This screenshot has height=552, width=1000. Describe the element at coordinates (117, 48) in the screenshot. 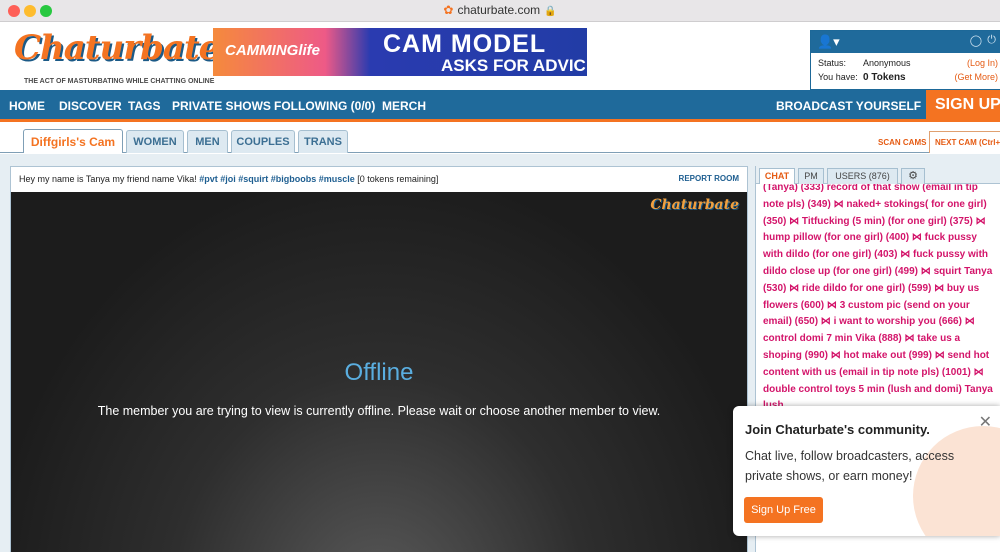

I see `site-logo: Chaturbate` at that location.